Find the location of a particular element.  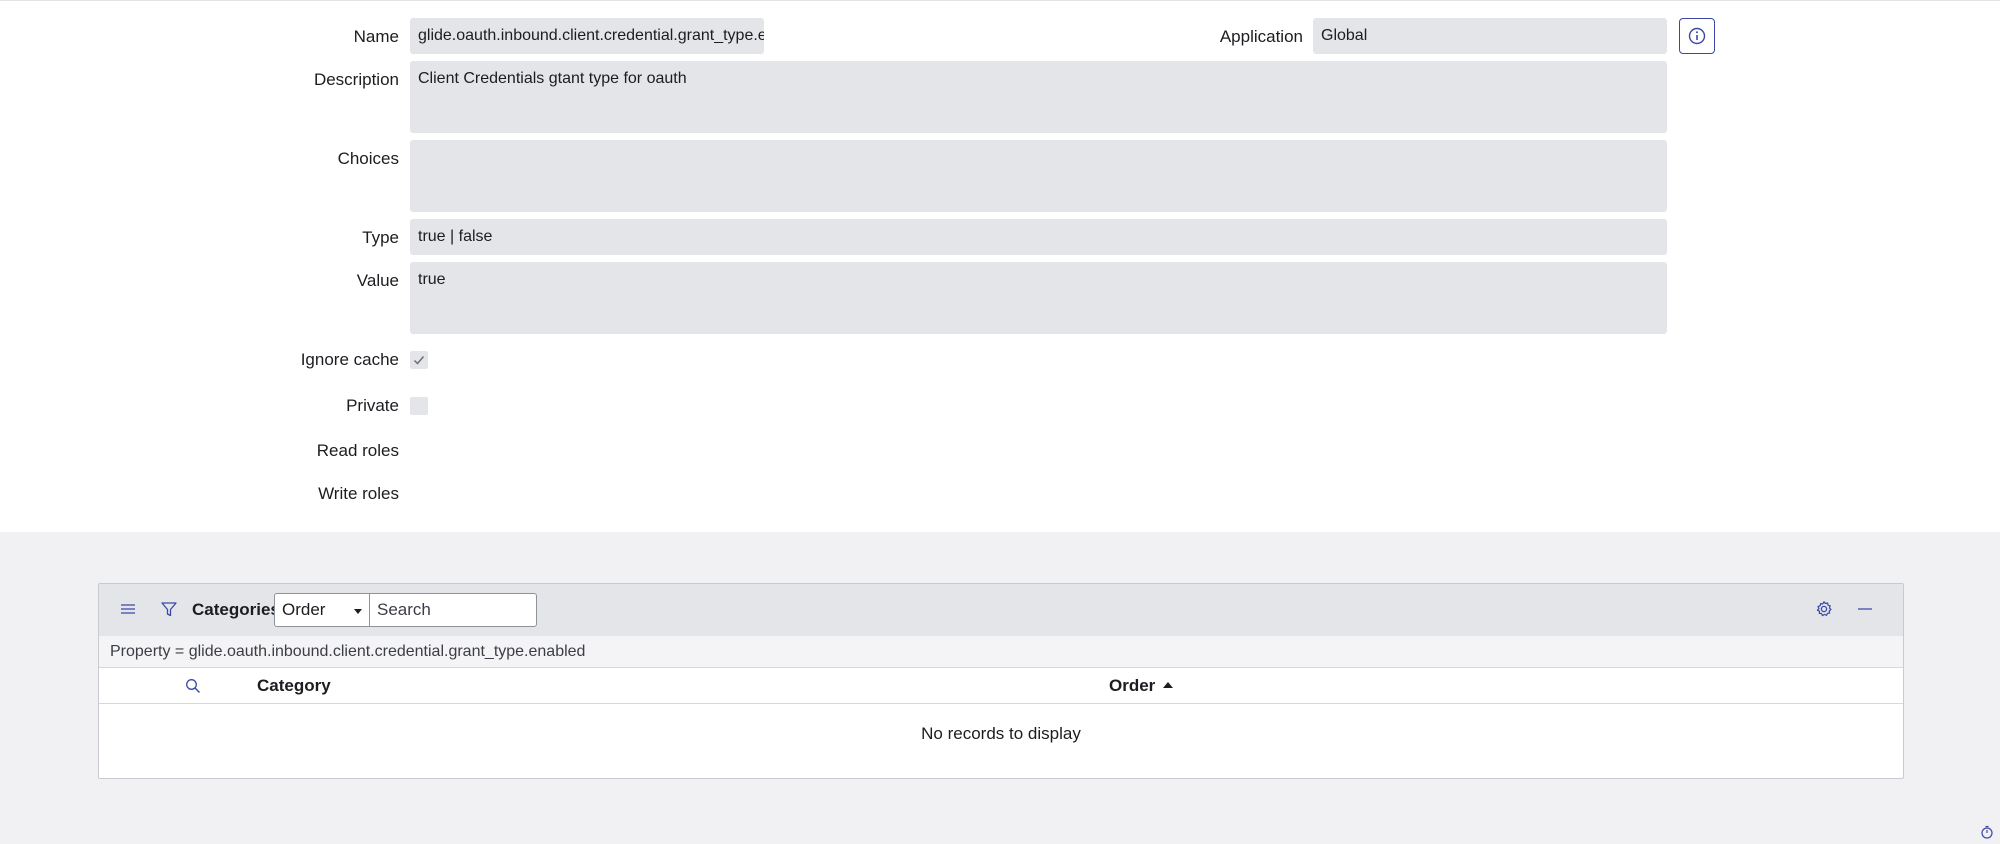

choices-label: Choices is located at coordinates (368, 158).